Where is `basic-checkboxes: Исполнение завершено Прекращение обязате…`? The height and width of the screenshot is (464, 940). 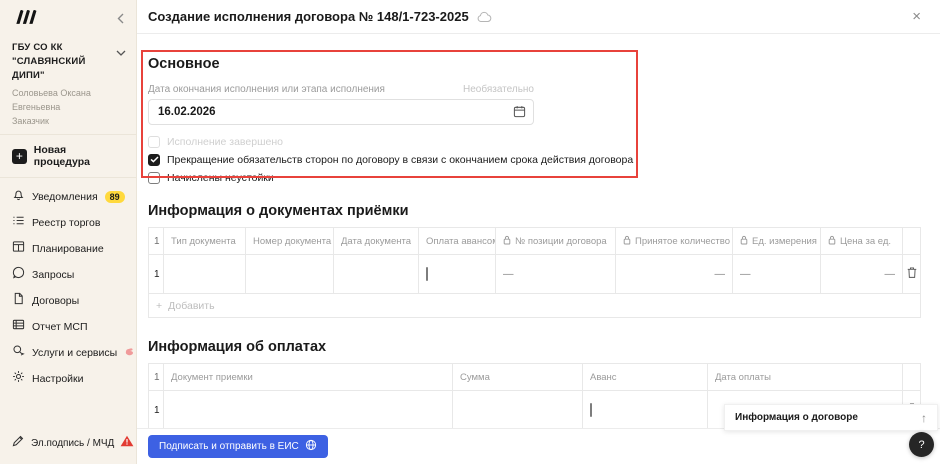
basic-checkboxes: Исполнение завершено Прекращение обязате… is located at coordinates (534, 159).